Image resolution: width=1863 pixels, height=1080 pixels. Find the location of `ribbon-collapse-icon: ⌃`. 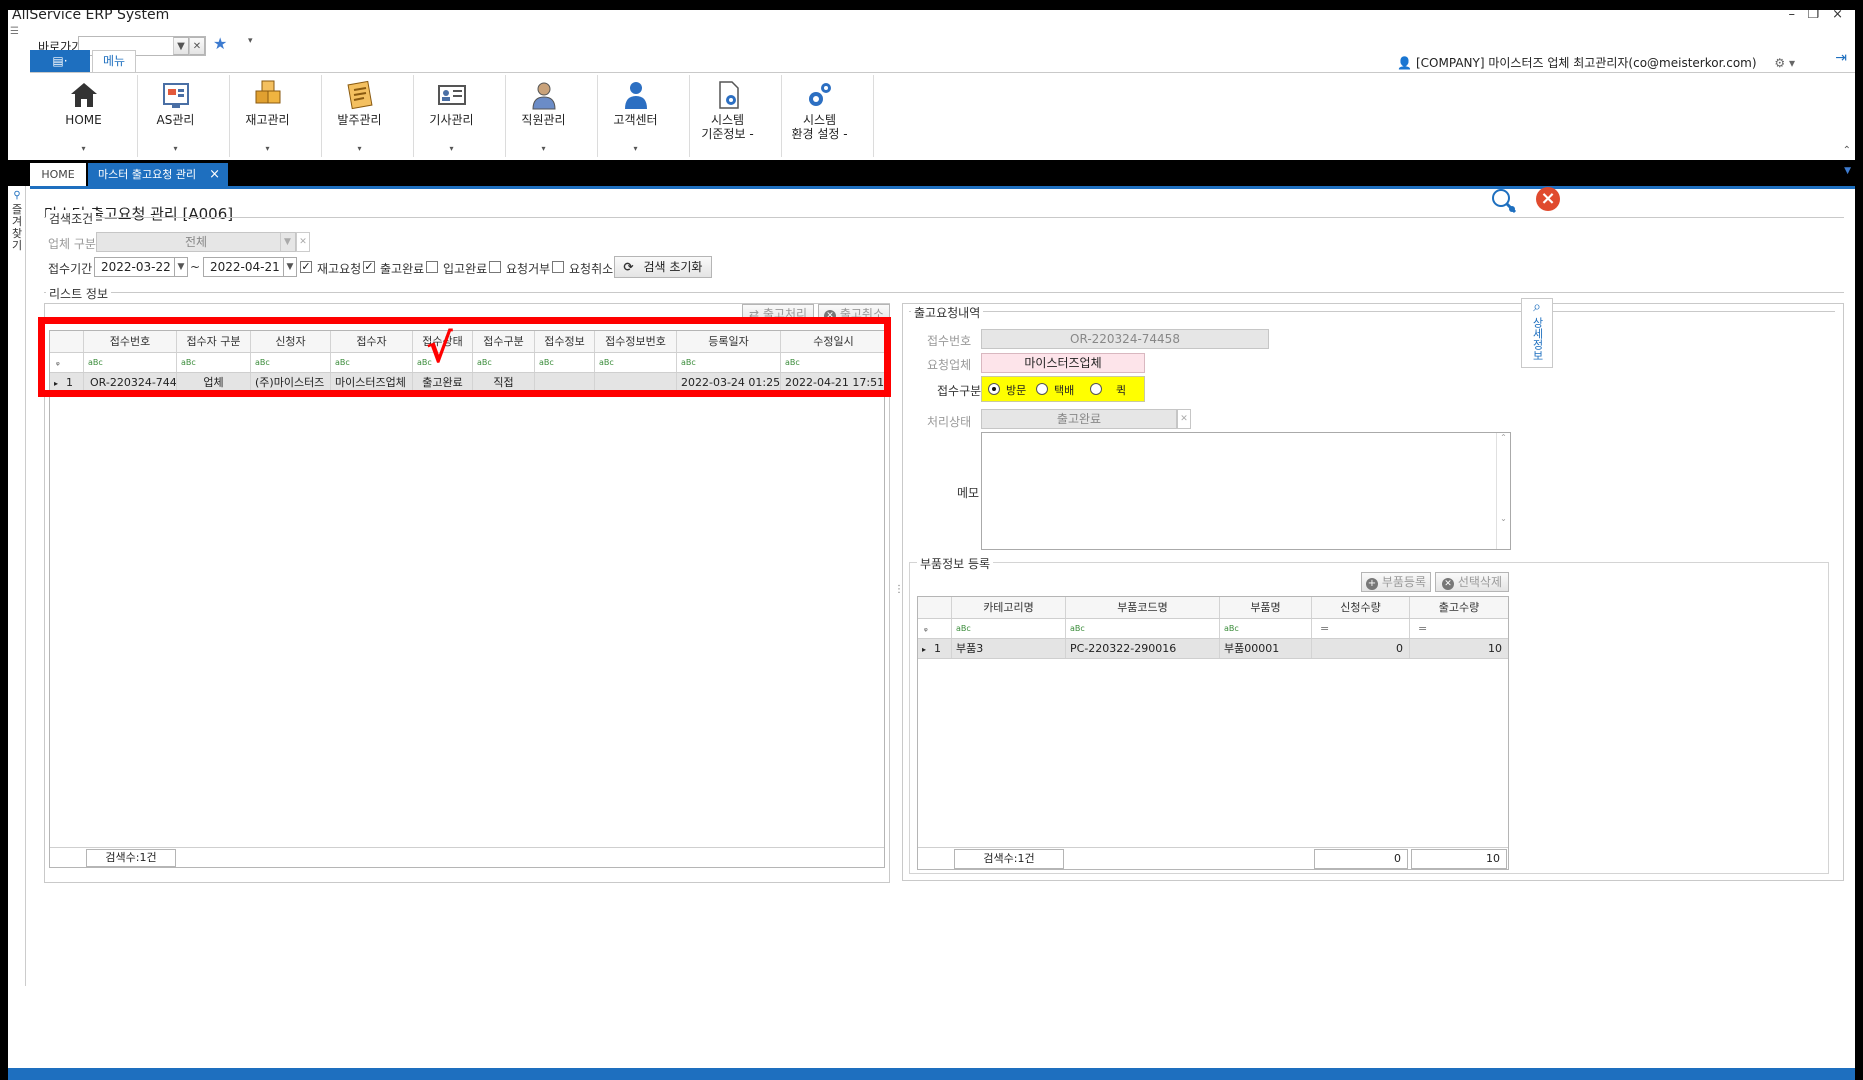

ribbon-collapse-icon: ⌃ is located at coordinates (1847, 150).